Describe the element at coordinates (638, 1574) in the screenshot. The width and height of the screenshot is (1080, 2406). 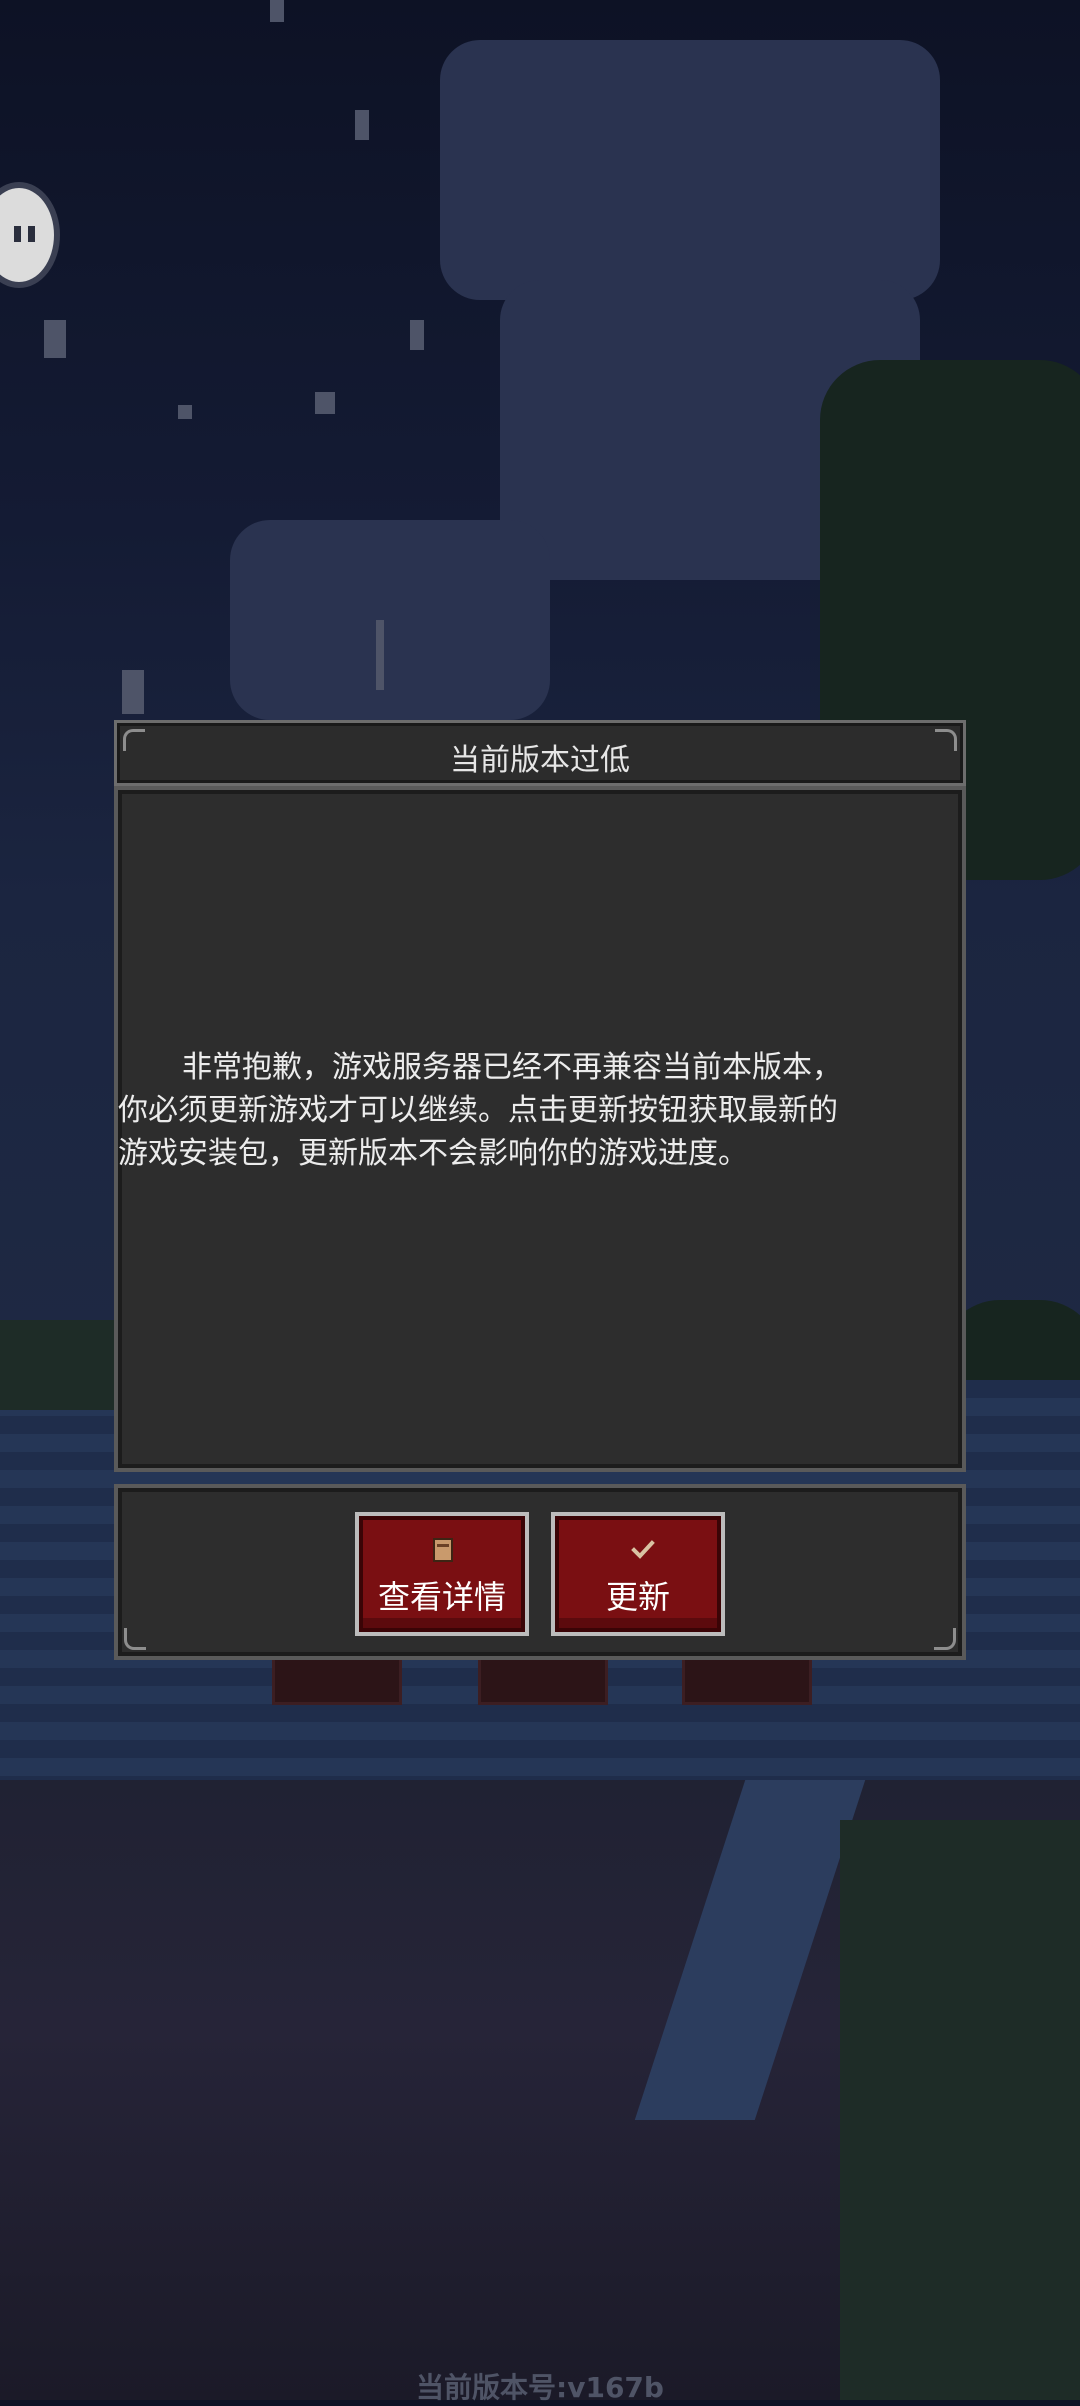
I see `update-button: 更新` at that location.